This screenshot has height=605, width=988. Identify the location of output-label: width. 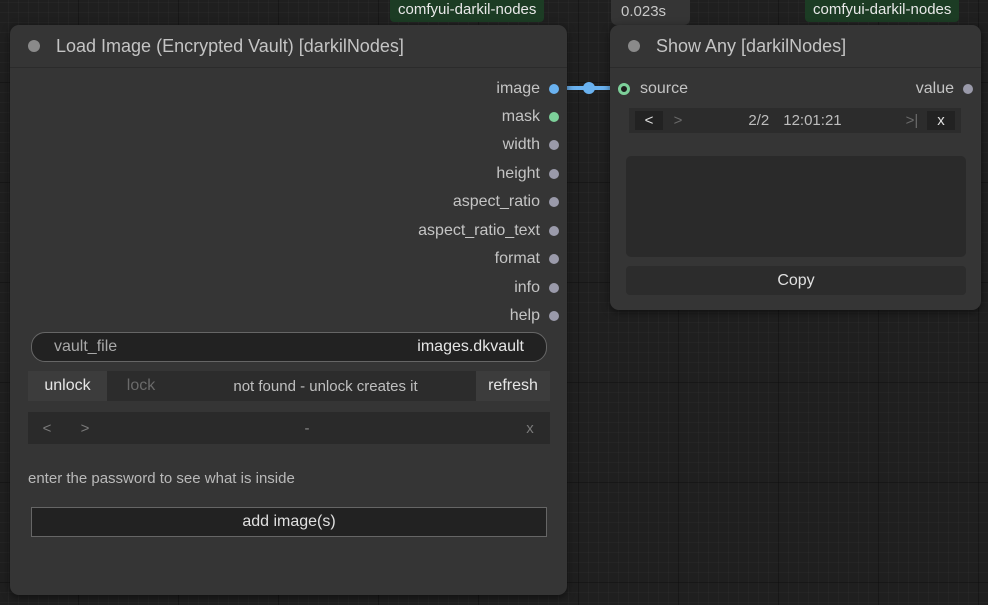
(521, 144).